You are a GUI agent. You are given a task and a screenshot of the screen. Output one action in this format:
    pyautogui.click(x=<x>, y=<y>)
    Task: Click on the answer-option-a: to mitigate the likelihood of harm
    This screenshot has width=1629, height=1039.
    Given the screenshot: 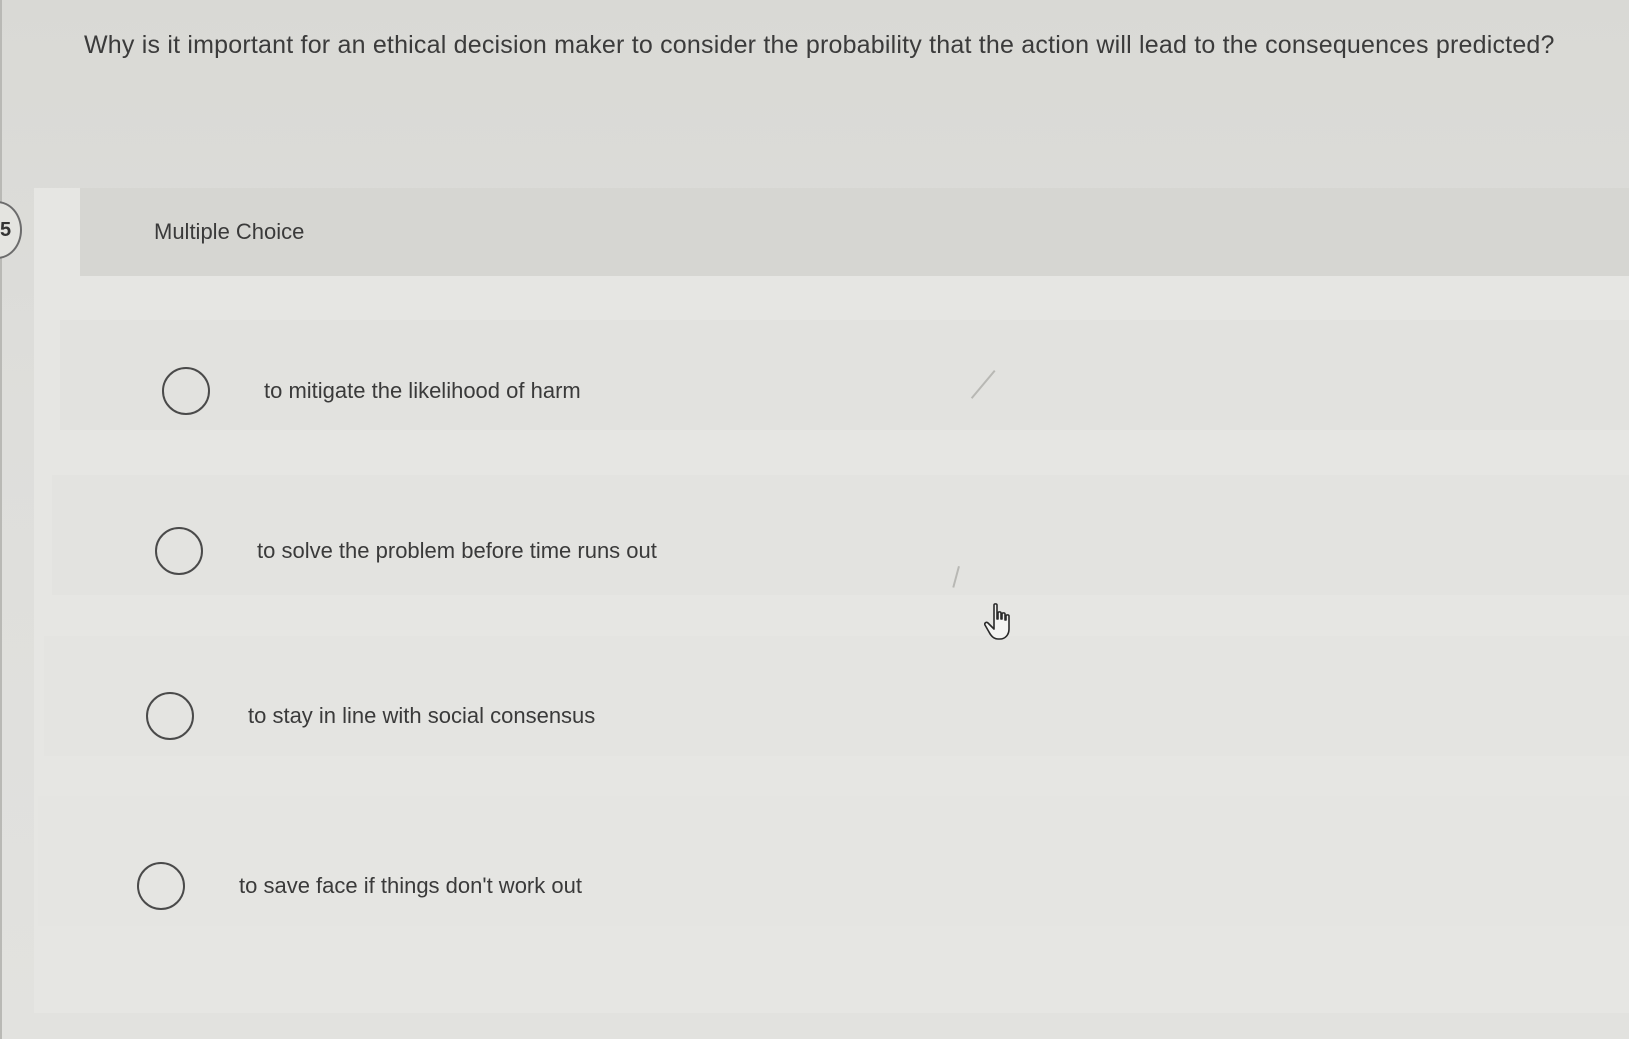 What is the action you would take?
    pyautogui.click(x=371, y=391)
    